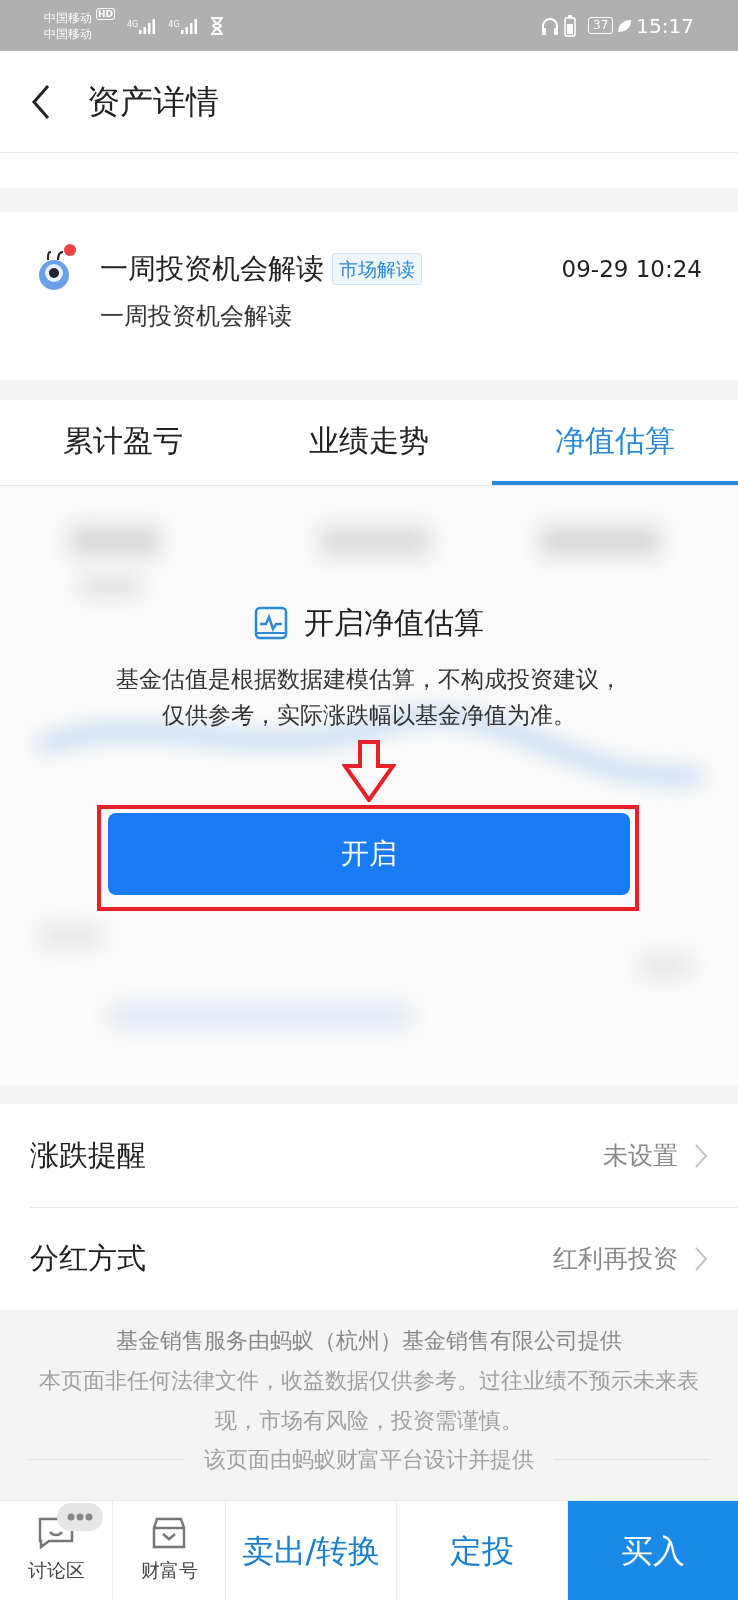  What do you see at coordinates (384, 1258) in the screenshot?
I see `settings-row: 分红方式 红利再投资` at bounding box center [384, 1258].